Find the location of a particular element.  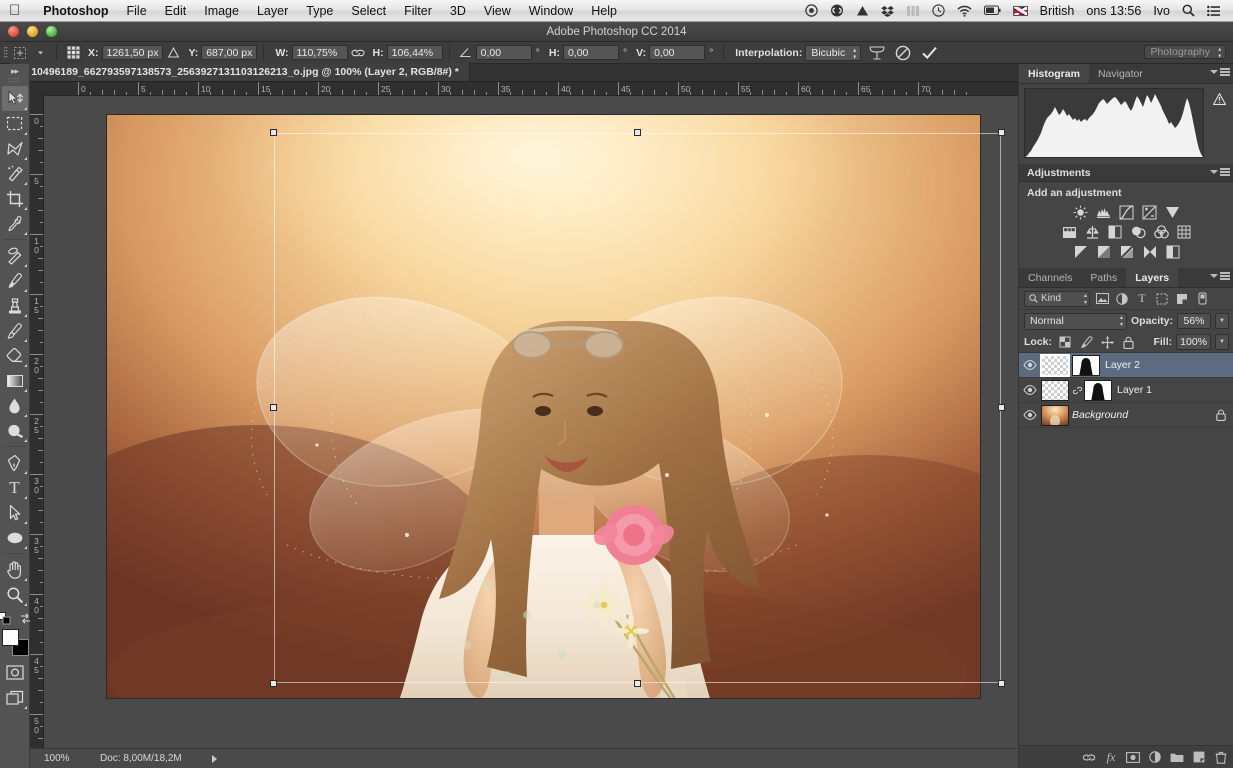

tab-navigator: Navigator is located at coordinates (1120, 73).